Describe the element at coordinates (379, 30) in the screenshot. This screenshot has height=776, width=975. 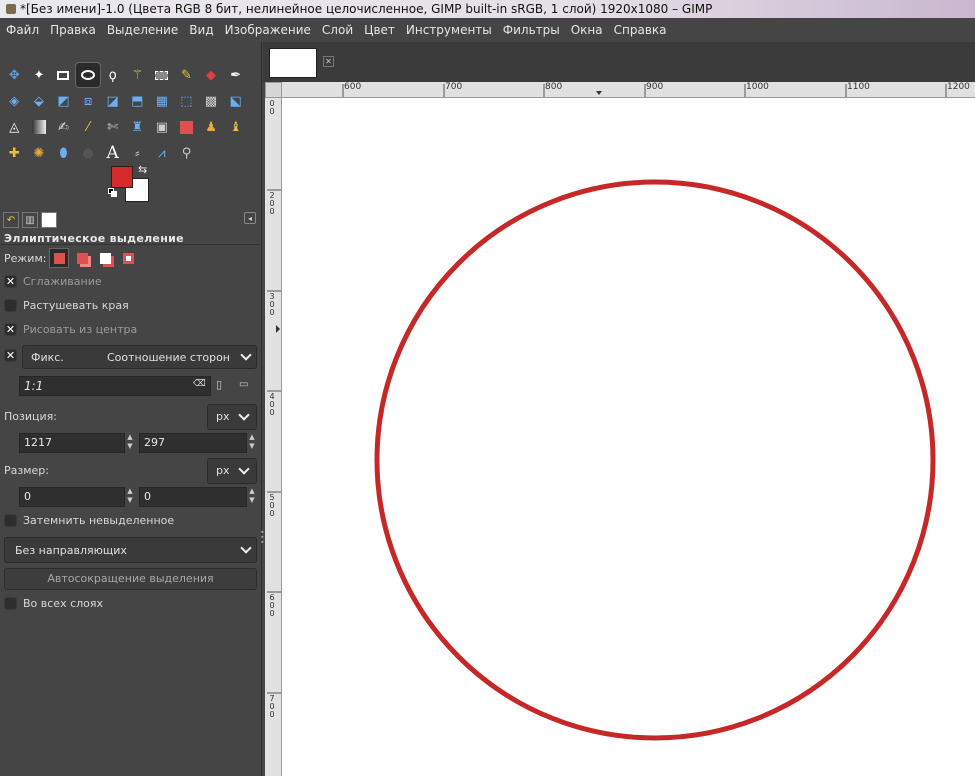
I see `menu-color: Цвет` at that location.